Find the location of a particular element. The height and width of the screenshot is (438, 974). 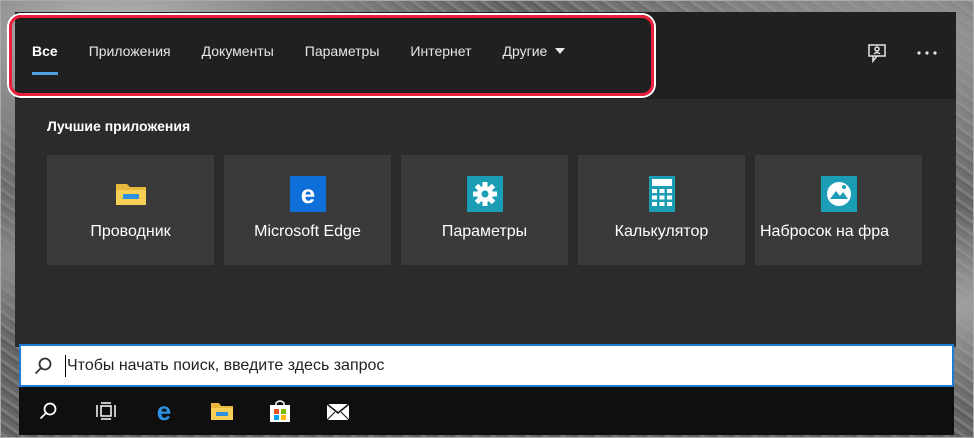

app-tile-label: Проводник is located at coordinates (130, 231).